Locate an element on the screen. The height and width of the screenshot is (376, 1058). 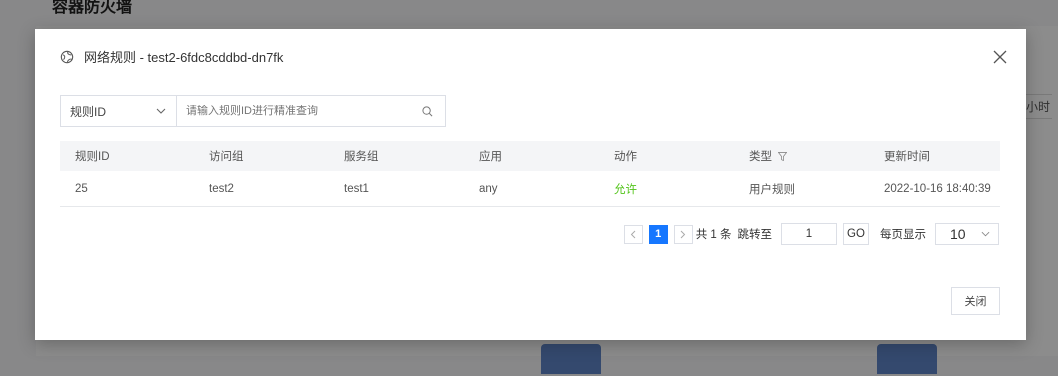
page-size-select: 10 is located at coordinates (967, 234).